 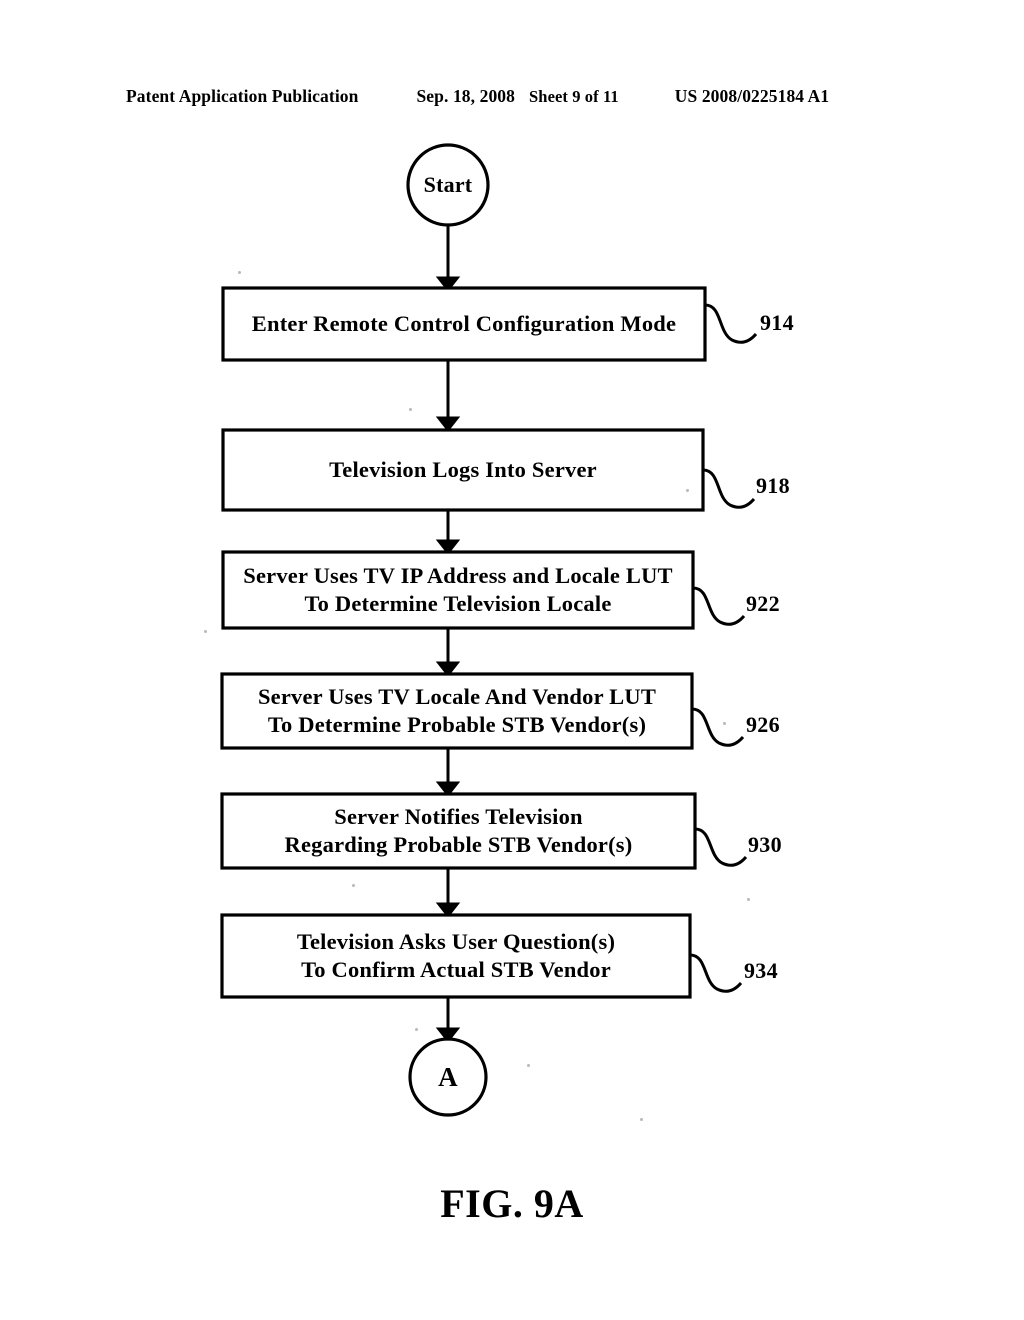 What do you see at coordinates (777, 322) in the screenshot?
I see `reference-numeral-914: 914` at bounding box center [777, 322].